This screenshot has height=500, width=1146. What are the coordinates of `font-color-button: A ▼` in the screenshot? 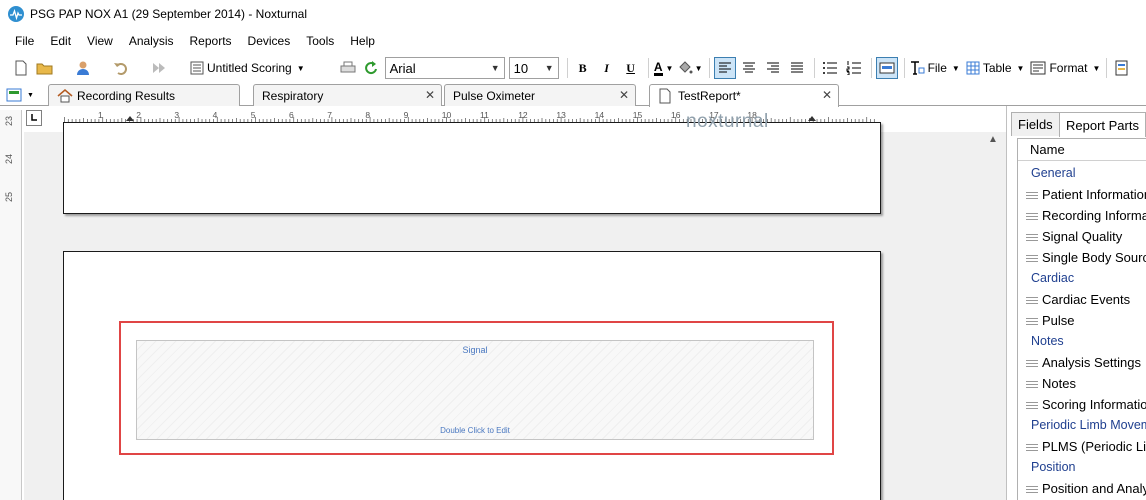 It's located at (664, 68).